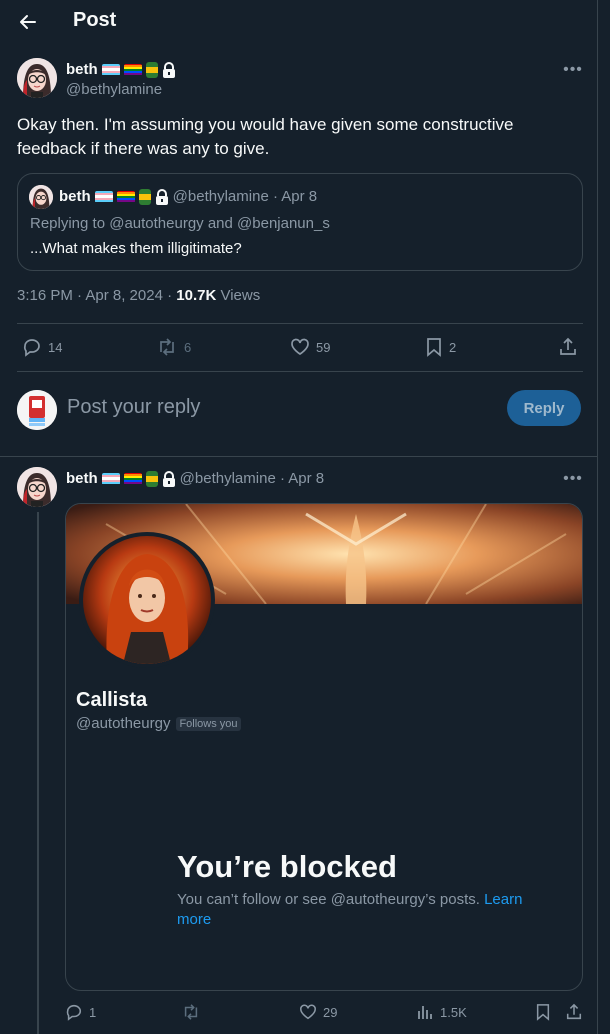  I want to click on like-count: 59, so click(323, 347).